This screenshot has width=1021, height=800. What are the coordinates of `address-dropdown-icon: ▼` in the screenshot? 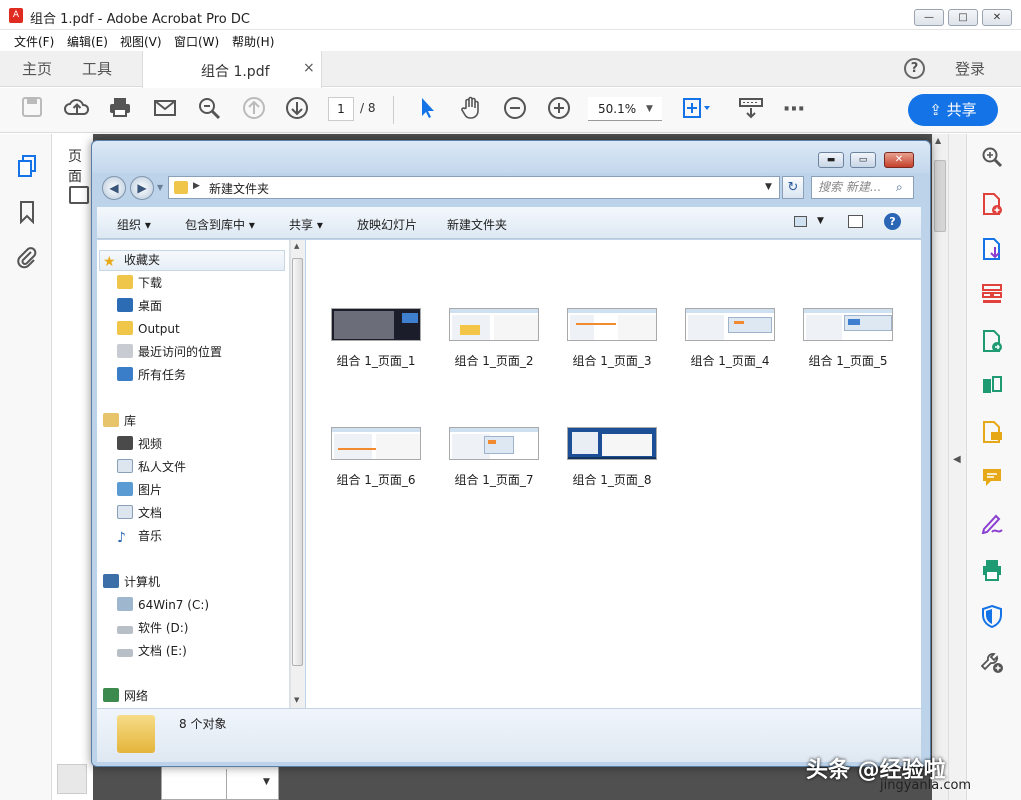 It's located at (768, 187).